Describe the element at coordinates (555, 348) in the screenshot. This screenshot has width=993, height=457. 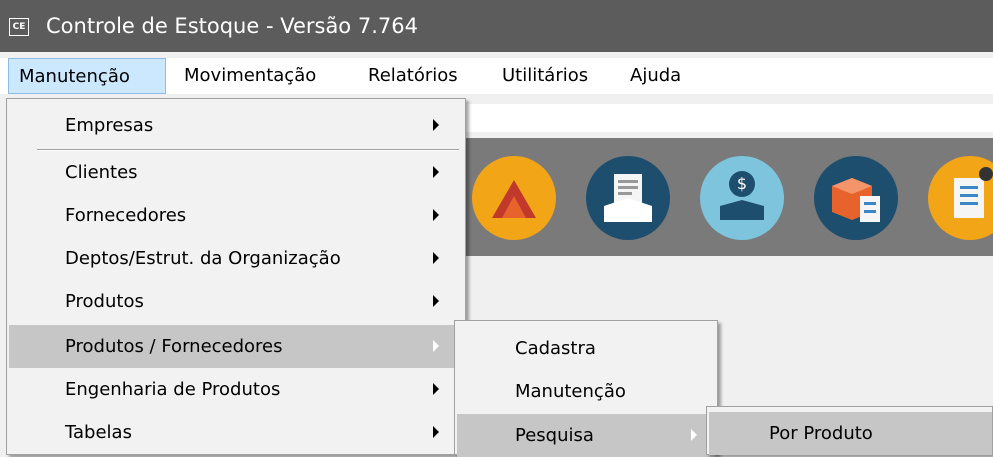
I see `menu-item-label: Cadastra` at that location.